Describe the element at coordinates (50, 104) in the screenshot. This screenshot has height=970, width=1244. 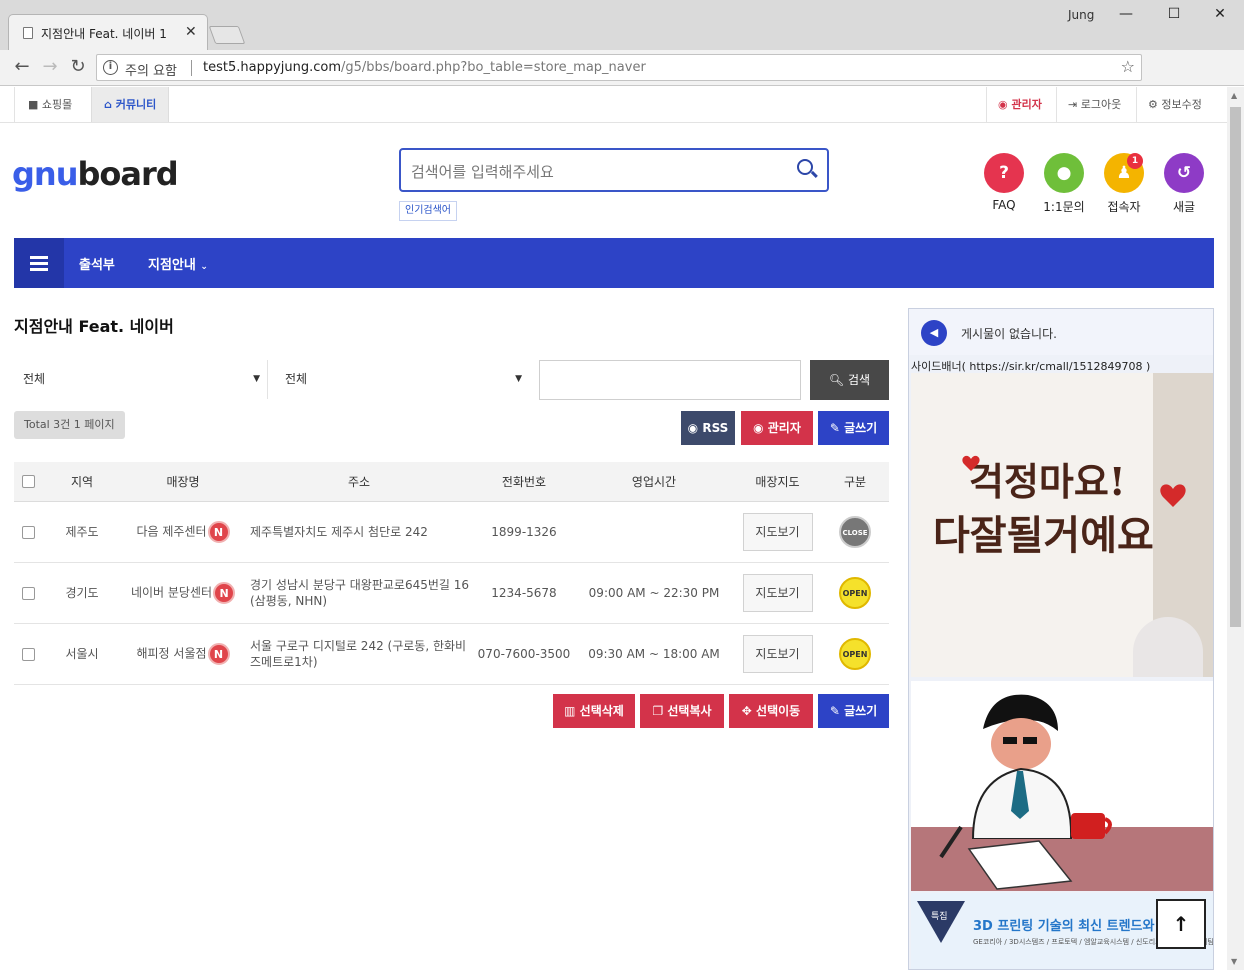
I see `topbar-shop-link: ■ 쇼핑몰` at that location.